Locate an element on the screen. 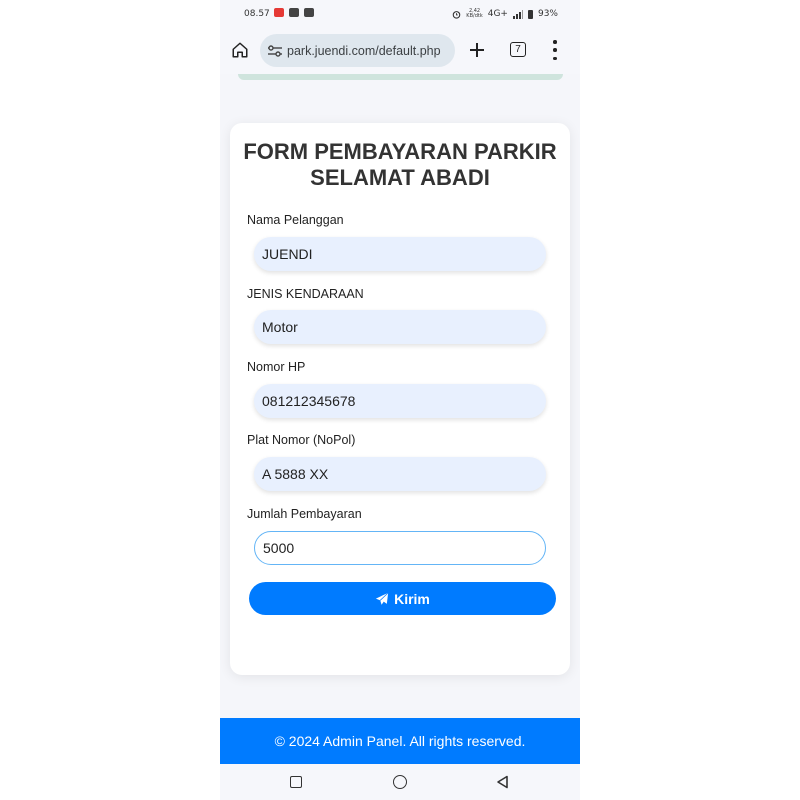 The image size is (800, 800). battery-level: 93% is located at coordinates (547, 14).